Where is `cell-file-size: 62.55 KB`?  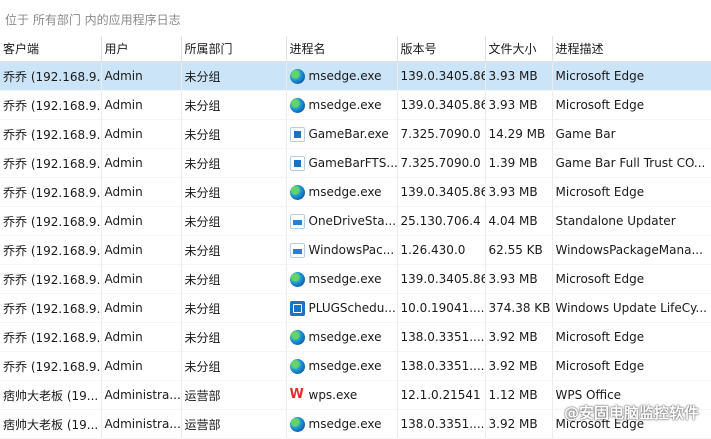
cell-file-size: 62.55 KB is located at coordinates (519, 250).